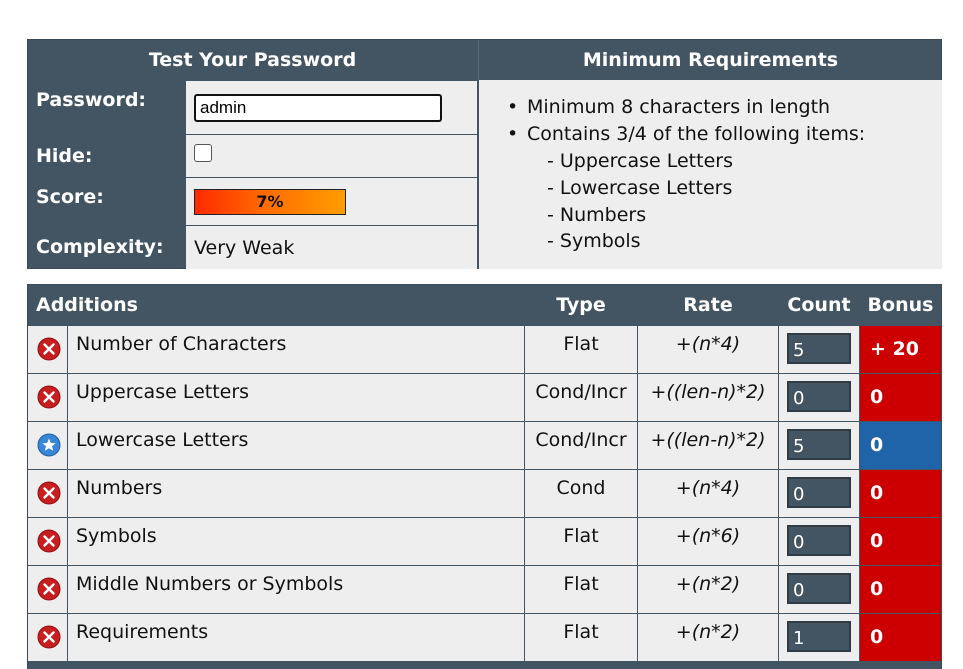  Describe the element at coordinates (900, 305) in the screenshot. I see `bonus-header: Bonus` at that location.